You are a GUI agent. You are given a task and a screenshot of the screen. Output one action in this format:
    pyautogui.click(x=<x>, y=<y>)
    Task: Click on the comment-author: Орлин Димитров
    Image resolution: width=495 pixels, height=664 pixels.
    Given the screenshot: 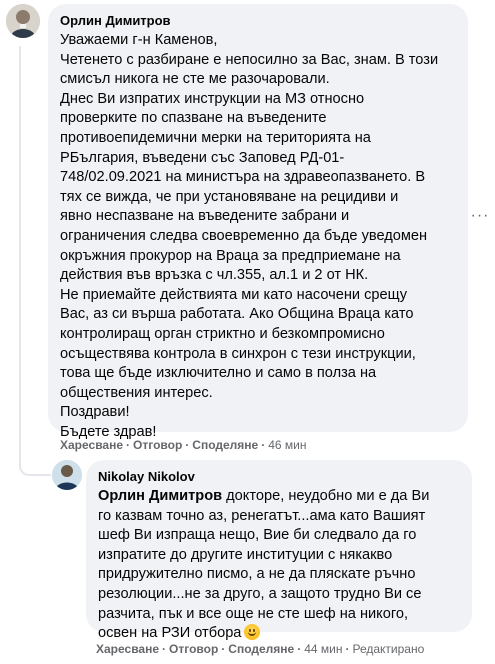 What is the action you would take?
    pyautogui.click(x=258, y=20)
    